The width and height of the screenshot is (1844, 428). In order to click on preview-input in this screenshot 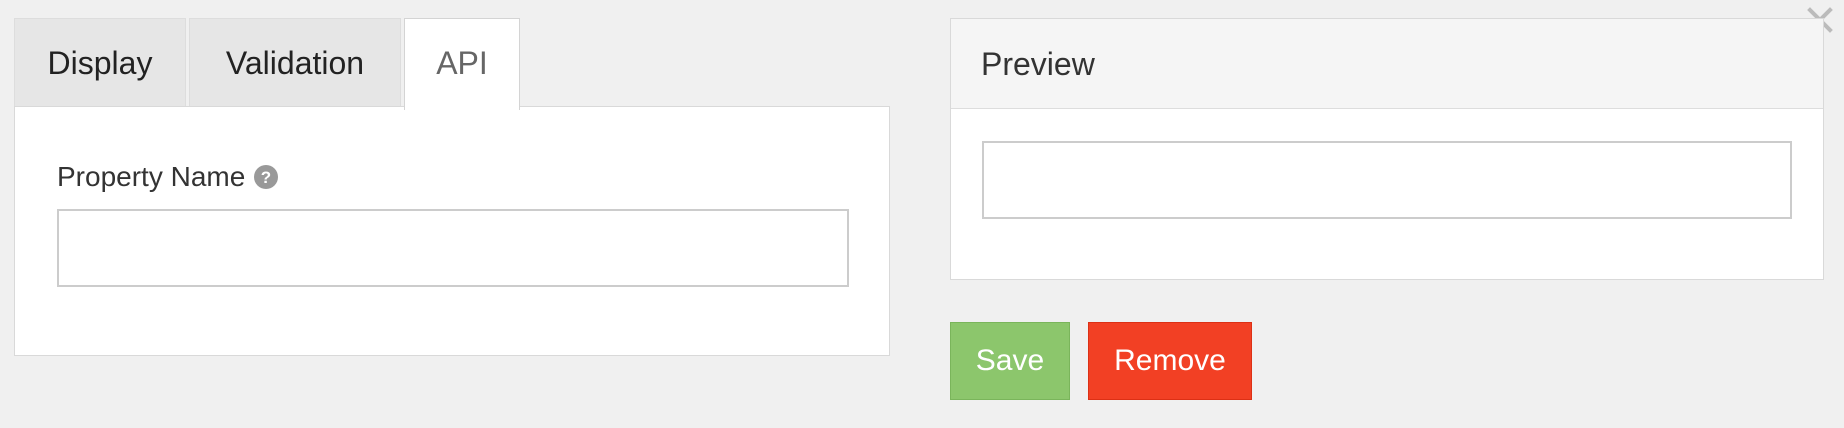, I will do `click(1387, 180)`.